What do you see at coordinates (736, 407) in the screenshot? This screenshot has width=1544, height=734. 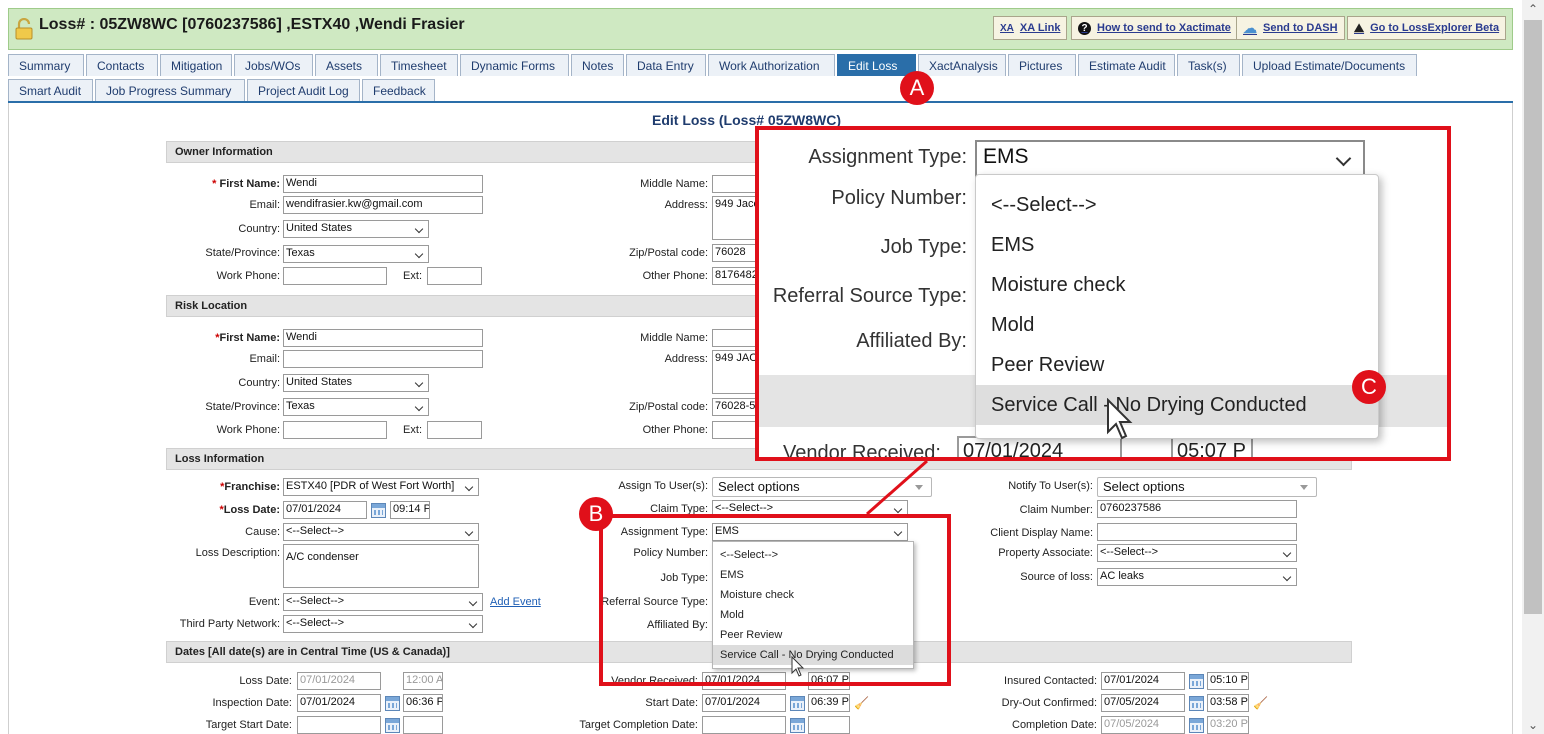 I see `risk-zip-input: 76028-51` at bounding box center [736, 407].